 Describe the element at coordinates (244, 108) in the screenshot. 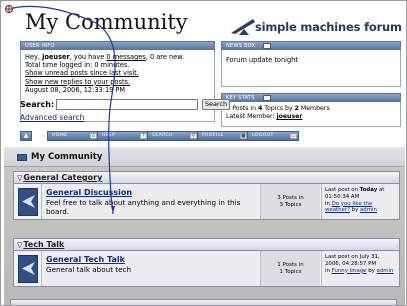

I see `stats-posts-label: Posts in` at that location.